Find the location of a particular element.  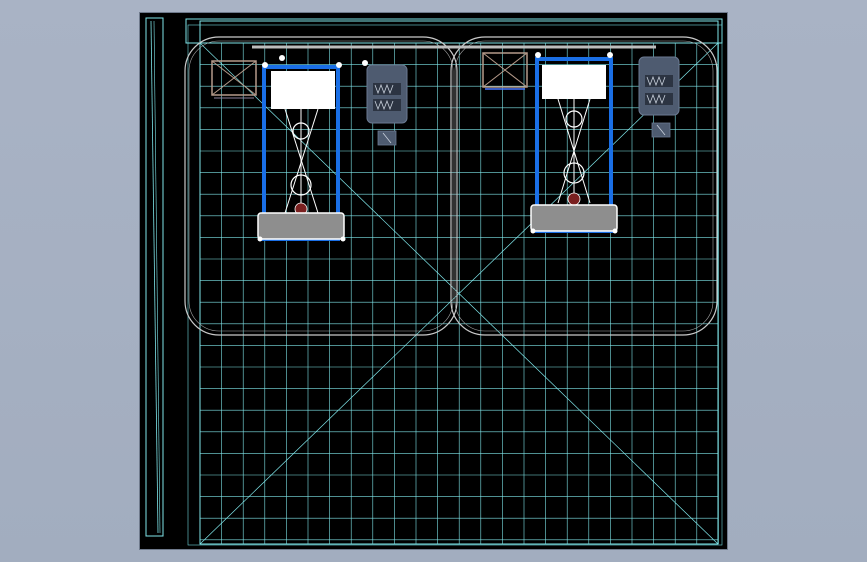

right-unit is located at coordinates (581, 143).